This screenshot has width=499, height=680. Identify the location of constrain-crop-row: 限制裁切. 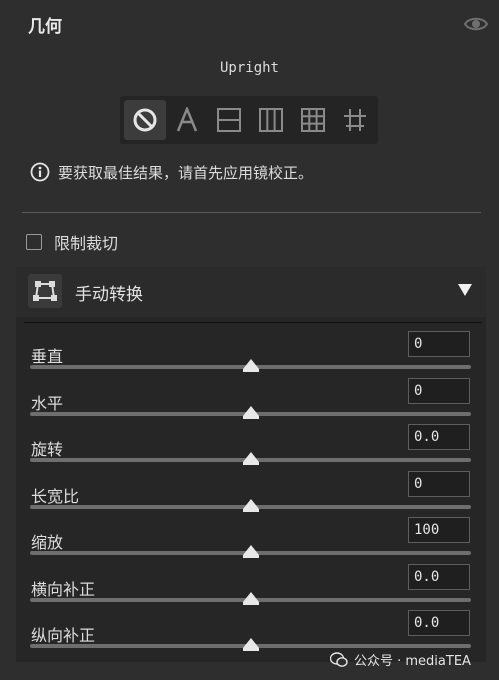
(72, 242).